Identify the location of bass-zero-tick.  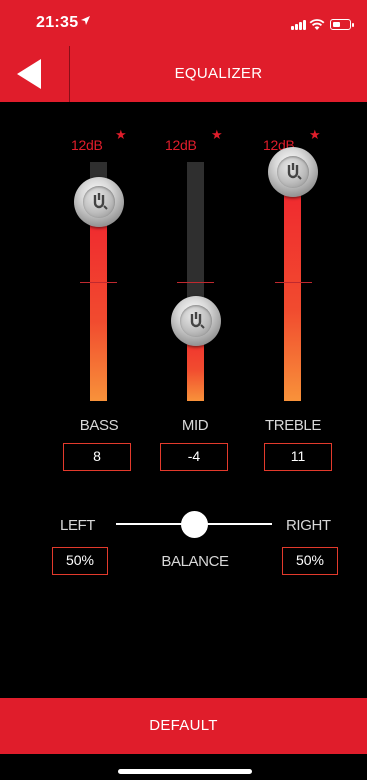
(98, 282).